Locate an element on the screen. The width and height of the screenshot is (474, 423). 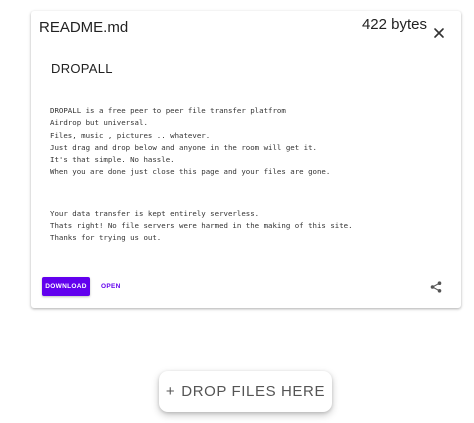
drop-files-button: + DROP FILES HERE is located at coordinates (245, 391).